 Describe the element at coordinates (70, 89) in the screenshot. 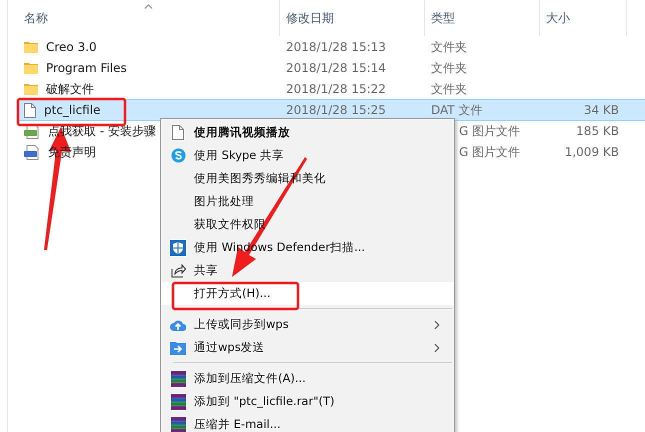

I see `file-name: 破解文件` at that location.